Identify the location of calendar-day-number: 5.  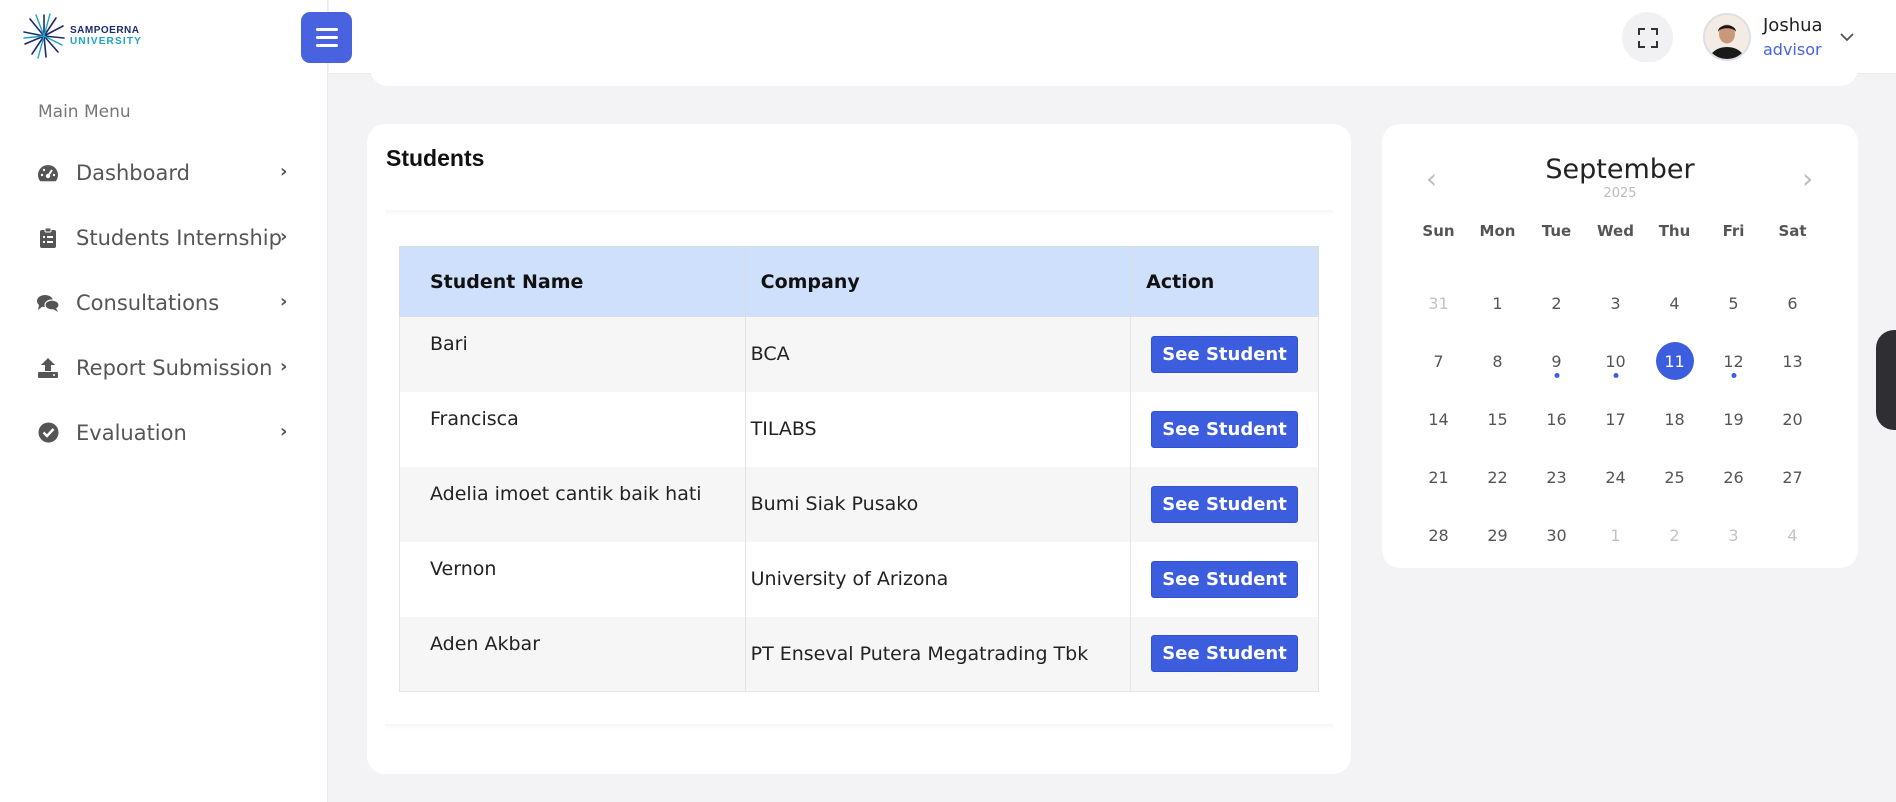
(1733, 303).